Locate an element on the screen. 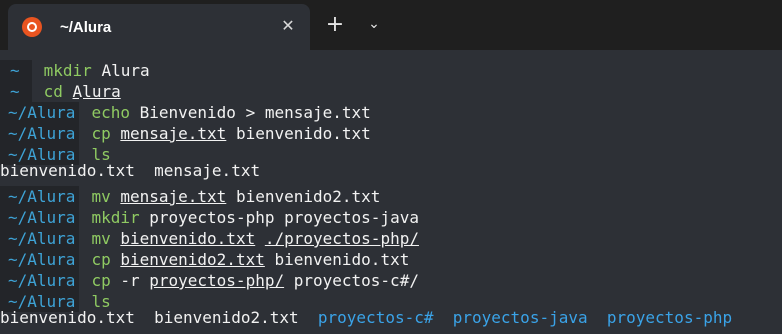 This screenshot has height=334, width=782. command-argument is located at coordinates (116, 133).